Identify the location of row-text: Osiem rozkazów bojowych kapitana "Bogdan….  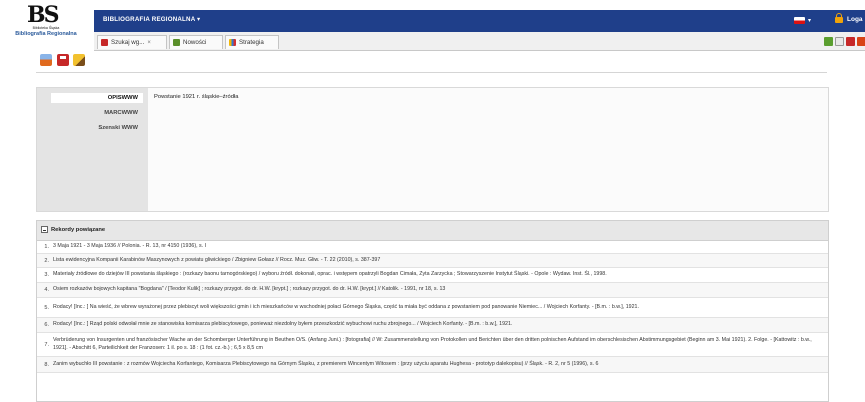
(440, 290).